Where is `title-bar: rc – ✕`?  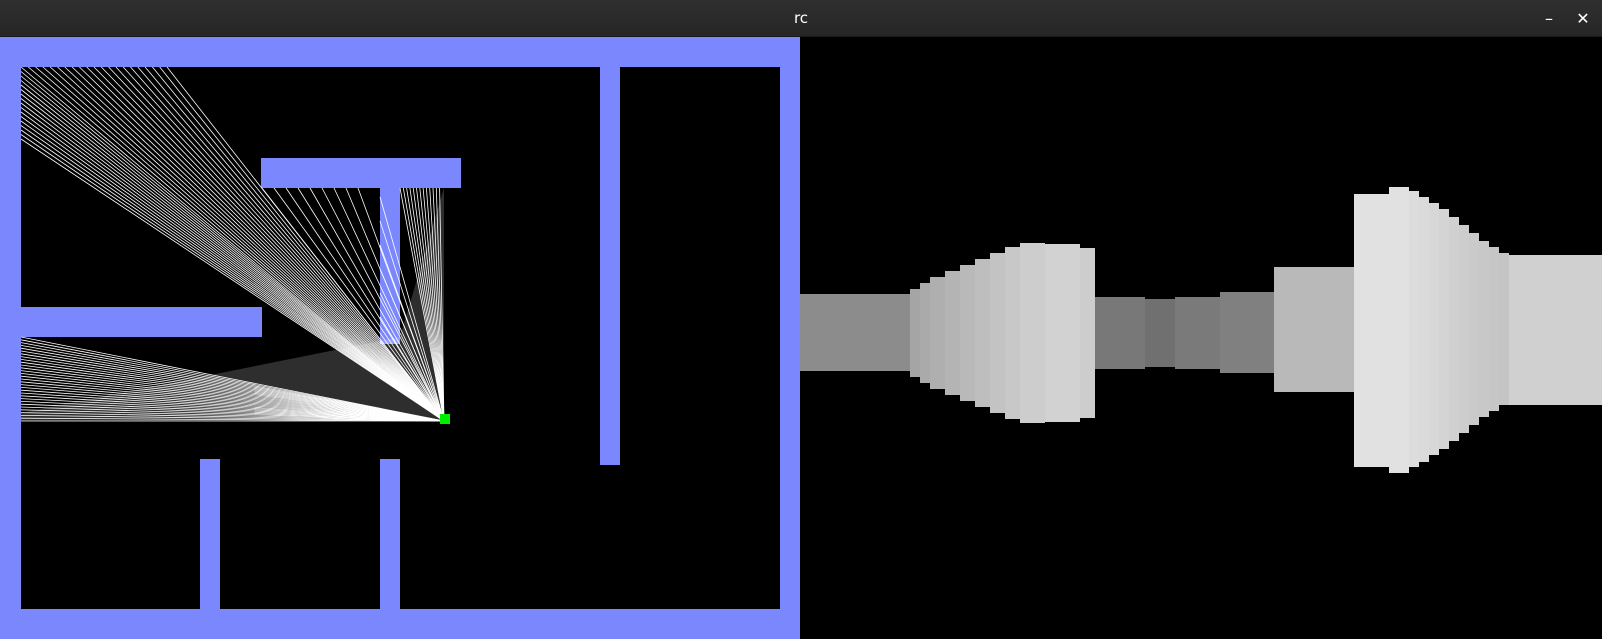 title-bar: rc – ✕ is located at coordinates (801, 18).